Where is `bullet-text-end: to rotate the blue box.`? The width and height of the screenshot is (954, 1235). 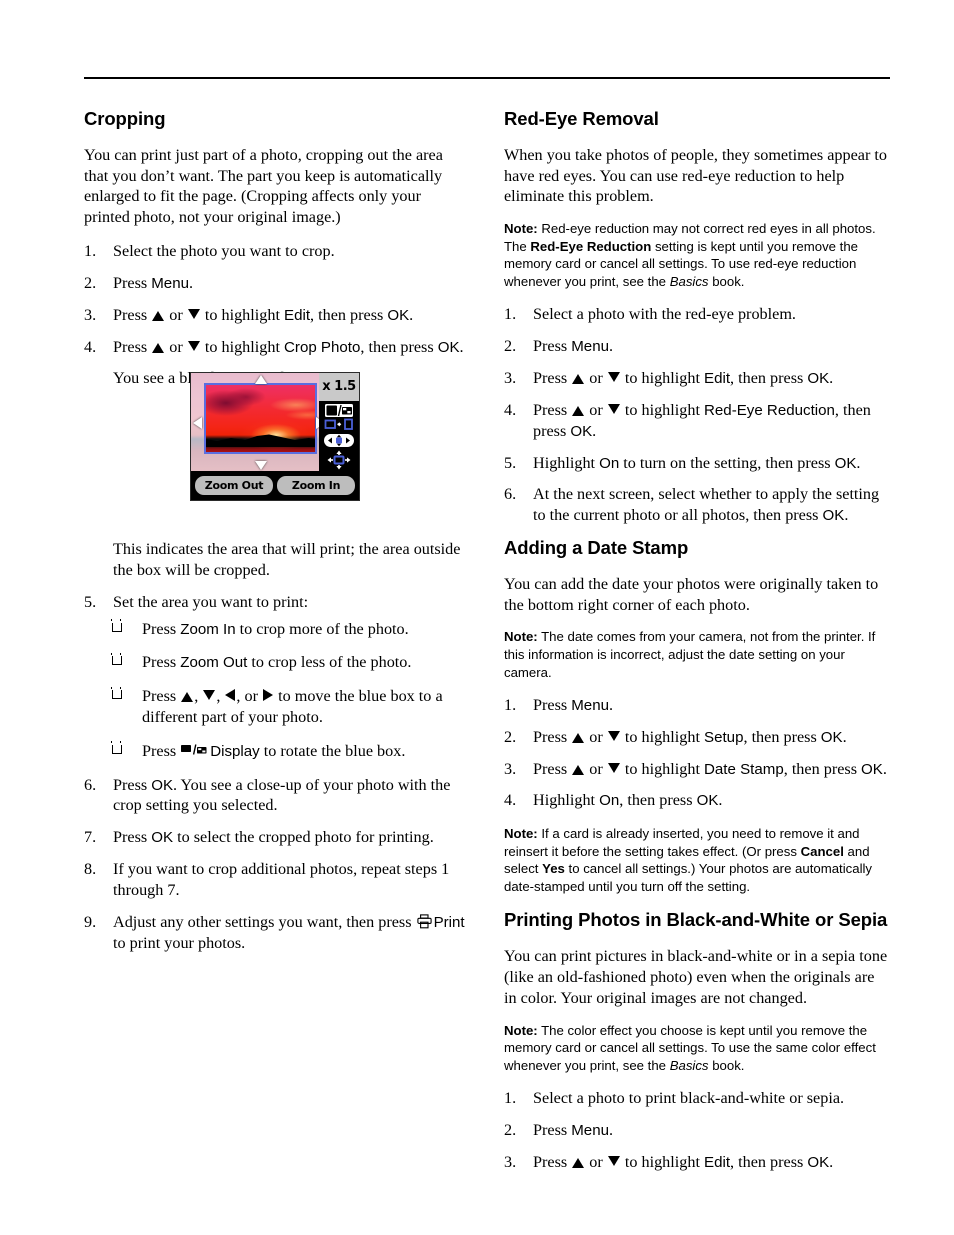
bullet-text-end: to rotate the blue box. is located at coordinates (332, 750).